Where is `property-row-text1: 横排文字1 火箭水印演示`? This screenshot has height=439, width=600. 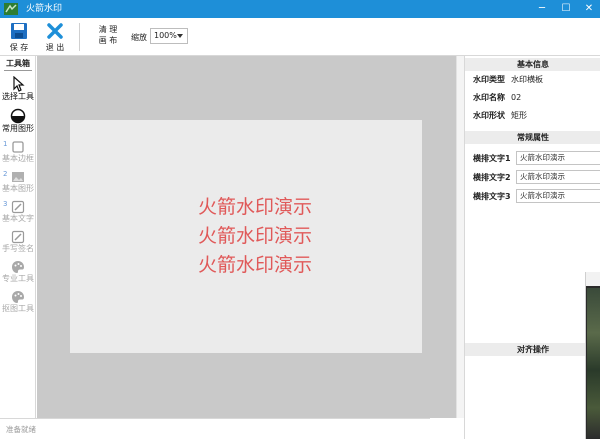 property-row-text1: 横排文字1 火箭水印演示 is located at coordinates (536, 158).